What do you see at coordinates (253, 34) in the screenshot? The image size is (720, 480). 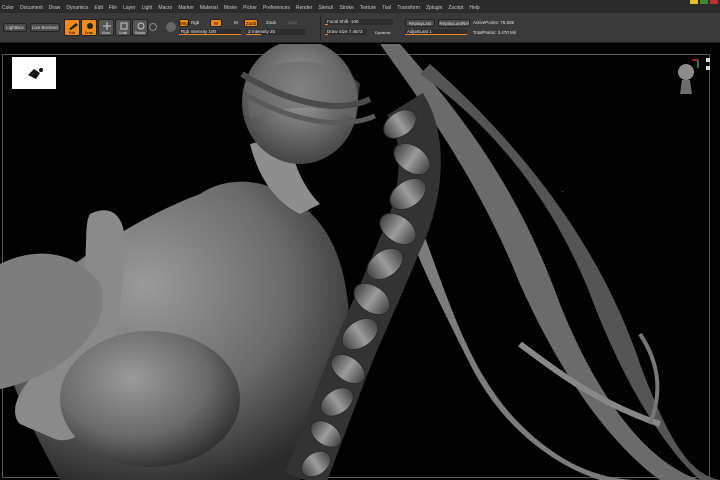 I see `z-intensity-fill` at bounding box center [253, 34].